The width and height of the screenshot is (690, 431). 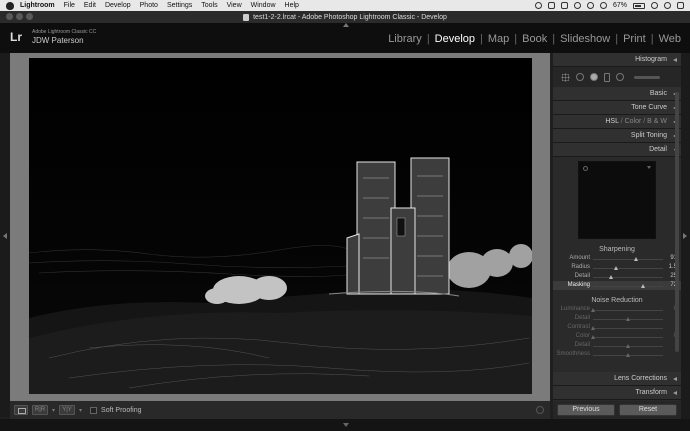 I want to click on identity-name: JDW Paterson, so click(x=58, y=40).